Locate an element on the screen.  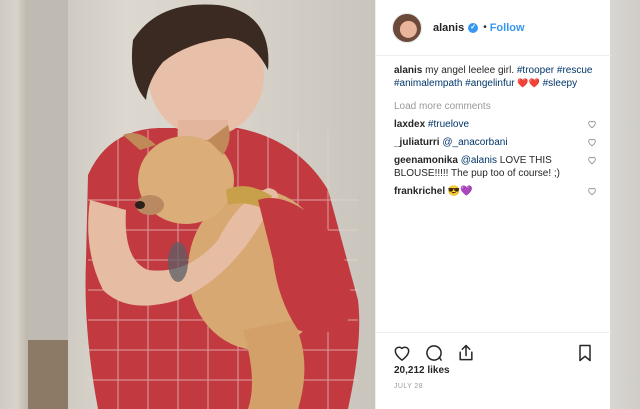
hashtag-link: #sleepy is located at coordinates (560, 83).